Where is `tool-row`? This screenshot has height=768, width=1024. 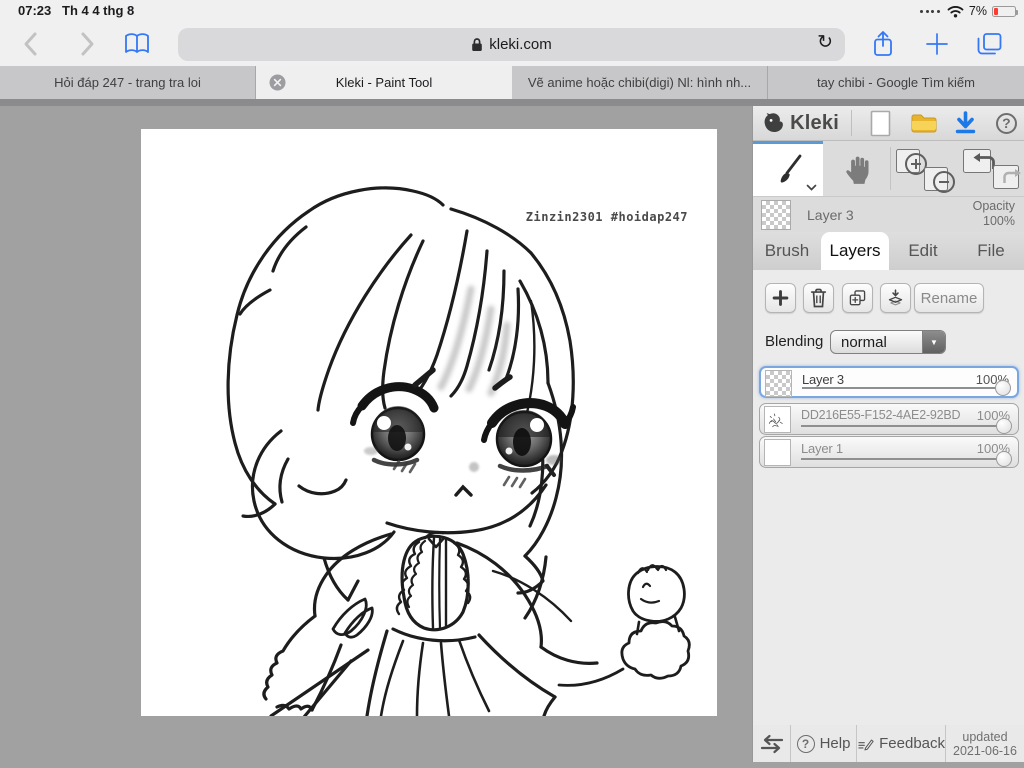 tool-row is located at coordinates (888, 168).